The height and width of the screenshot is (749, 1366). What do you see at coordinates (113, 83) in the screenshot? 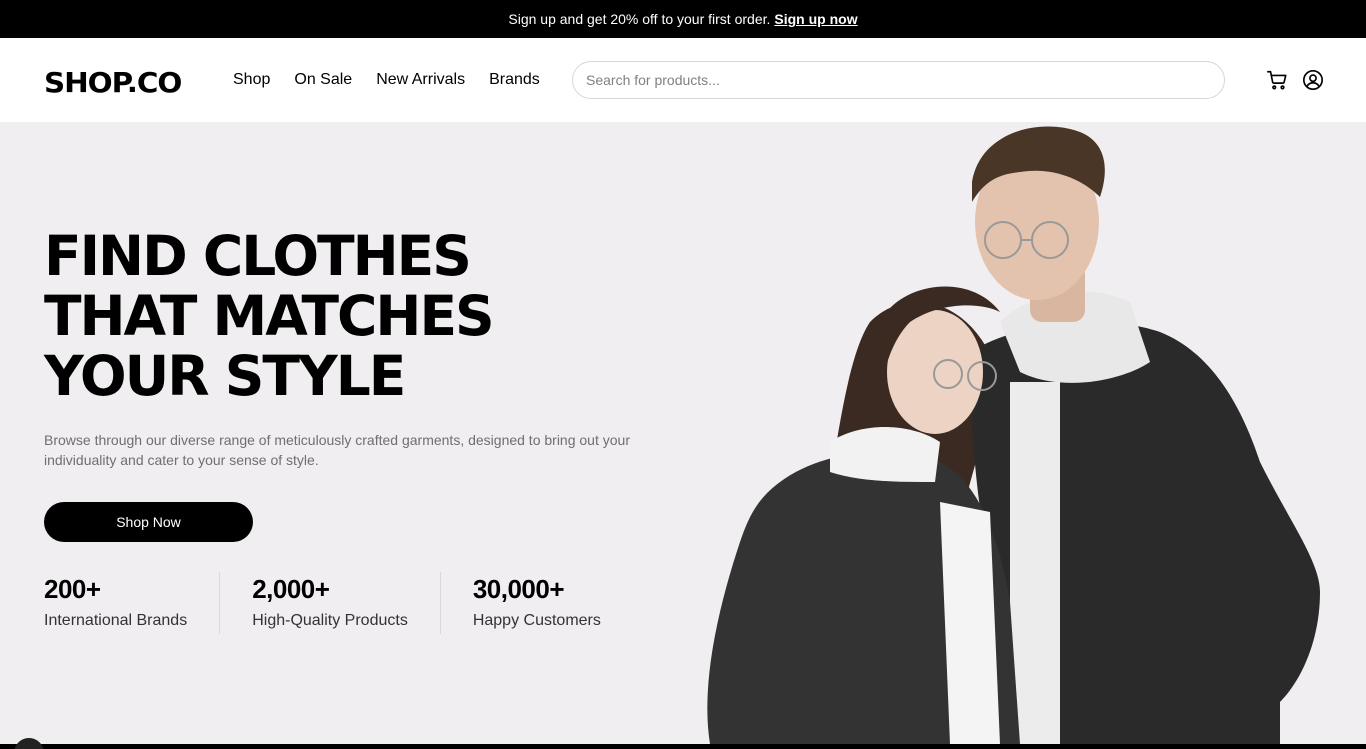
I see `site-logo: SHOP.CO` at bounding box center [113, 83].